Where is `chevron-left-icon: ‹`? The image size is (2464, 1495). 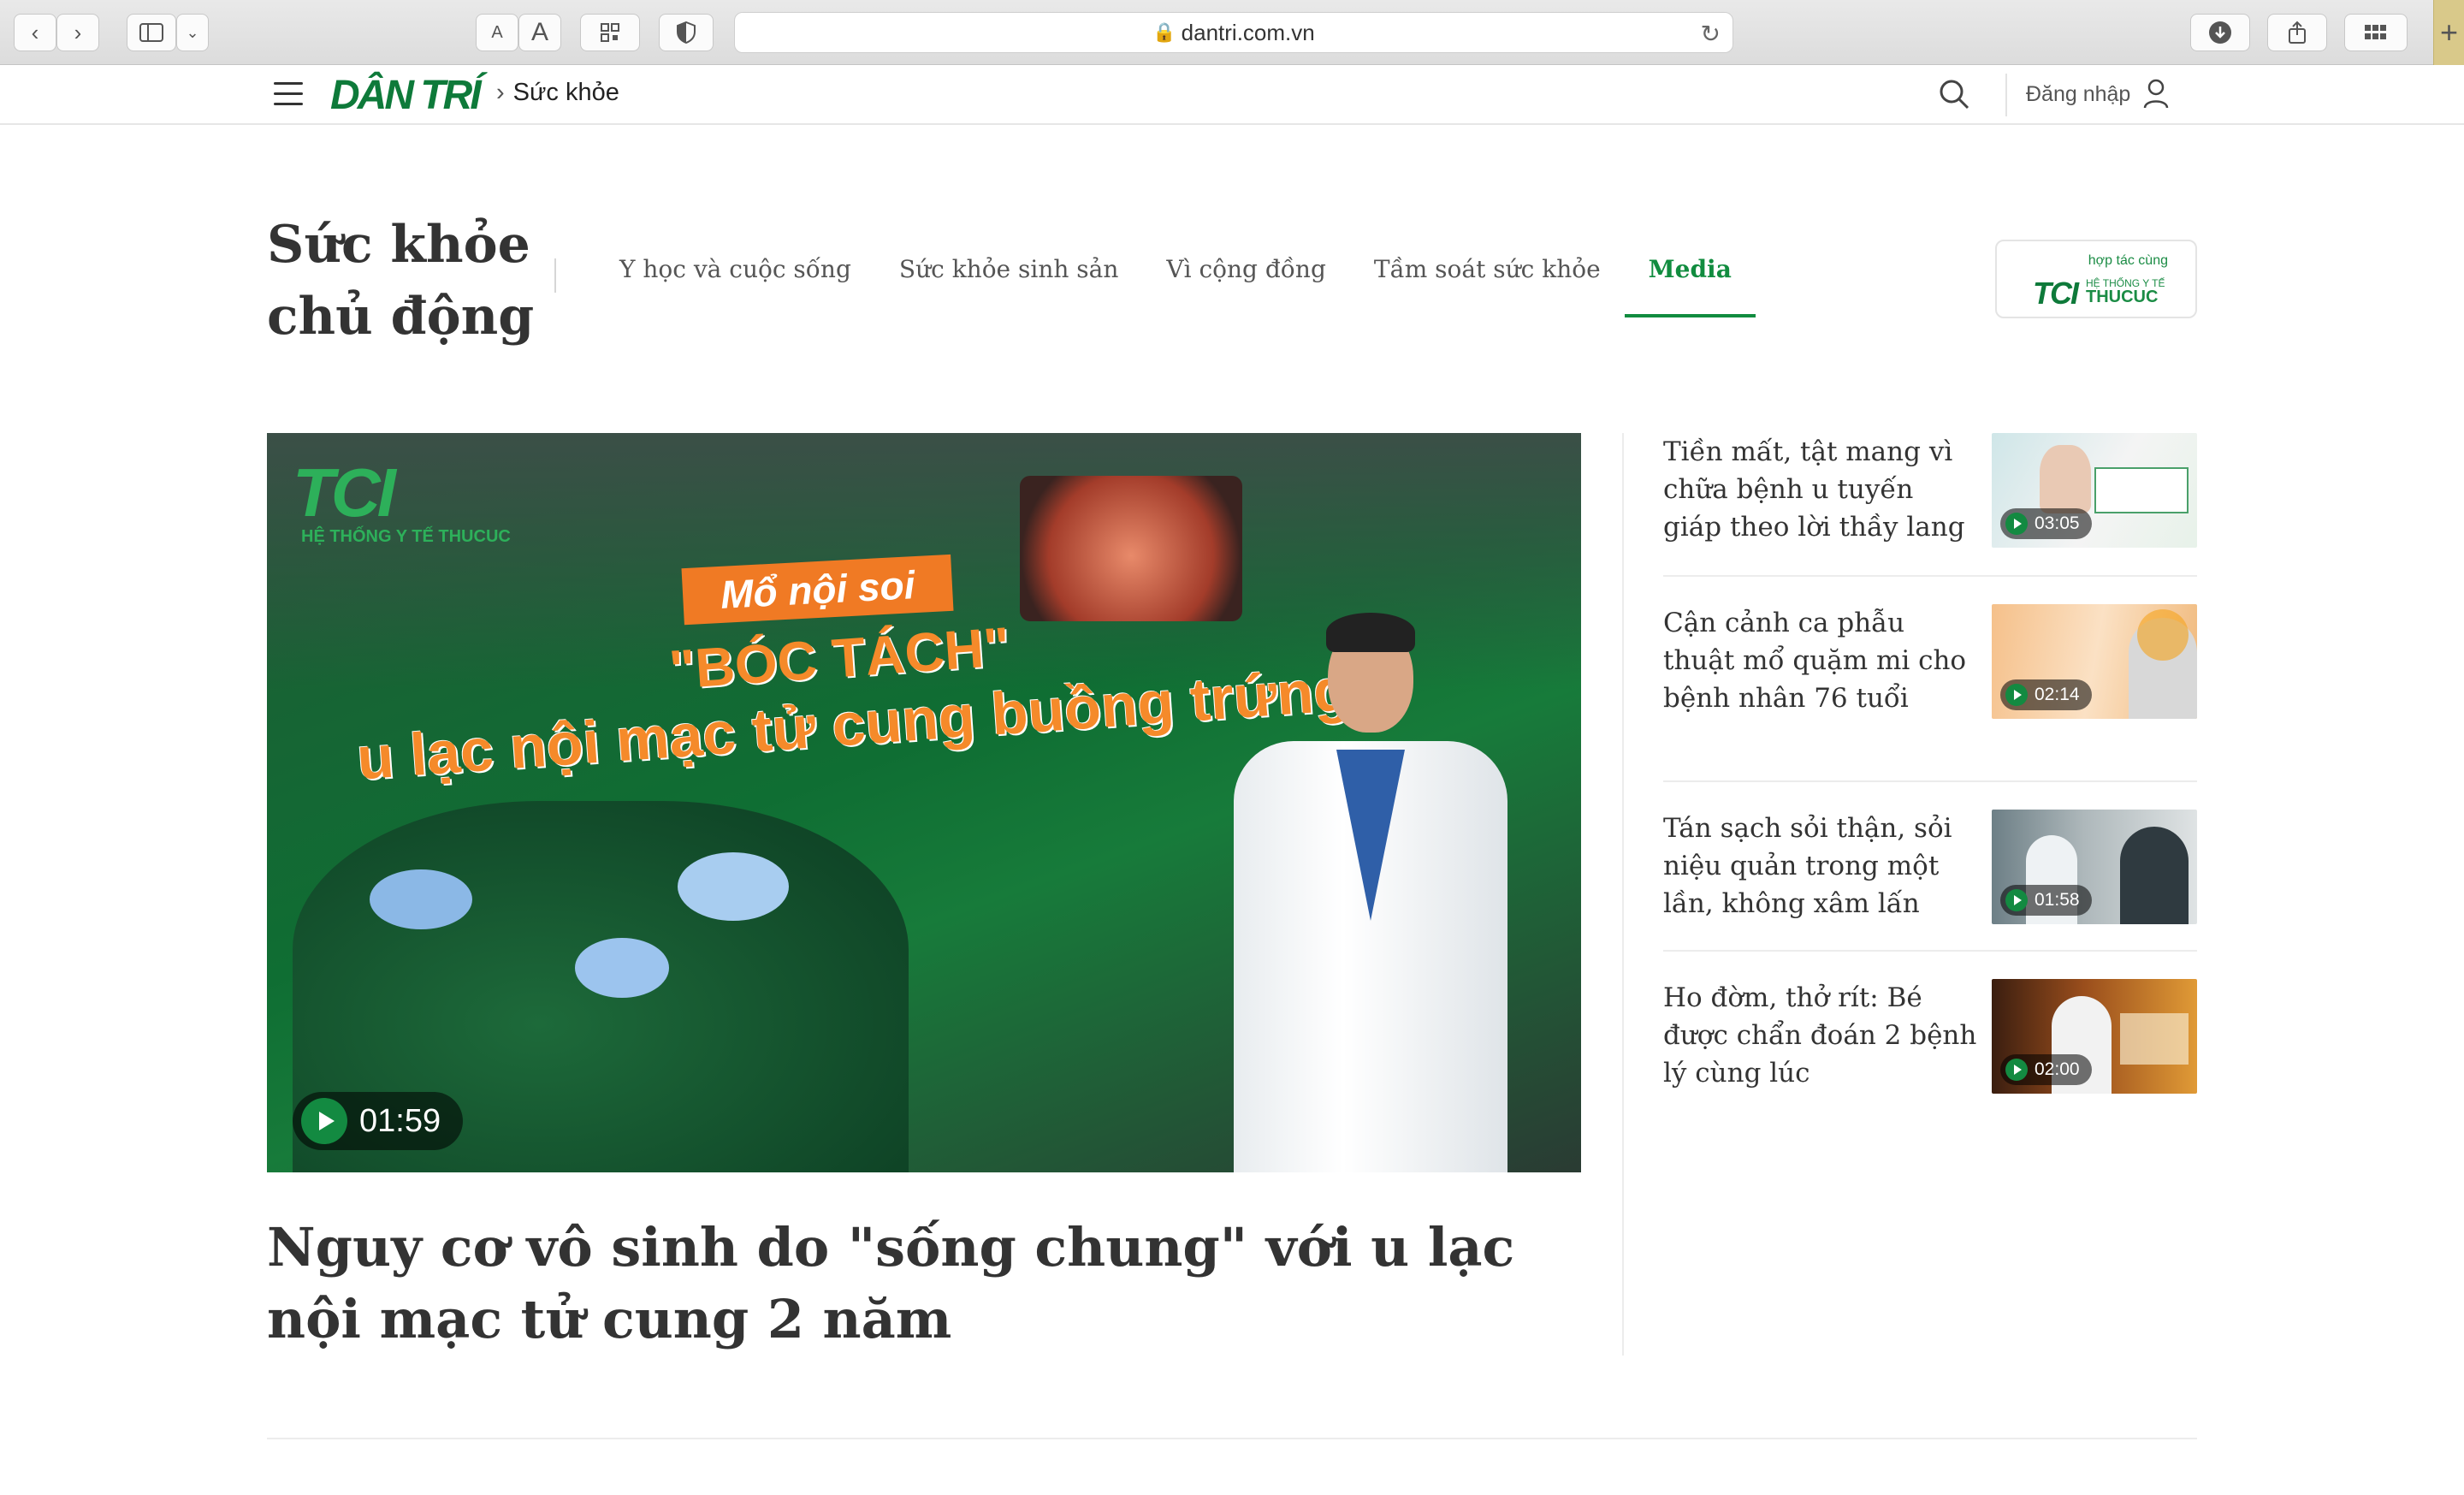
chevron-left-icon: ‹ is located at coordinates (35, 32).